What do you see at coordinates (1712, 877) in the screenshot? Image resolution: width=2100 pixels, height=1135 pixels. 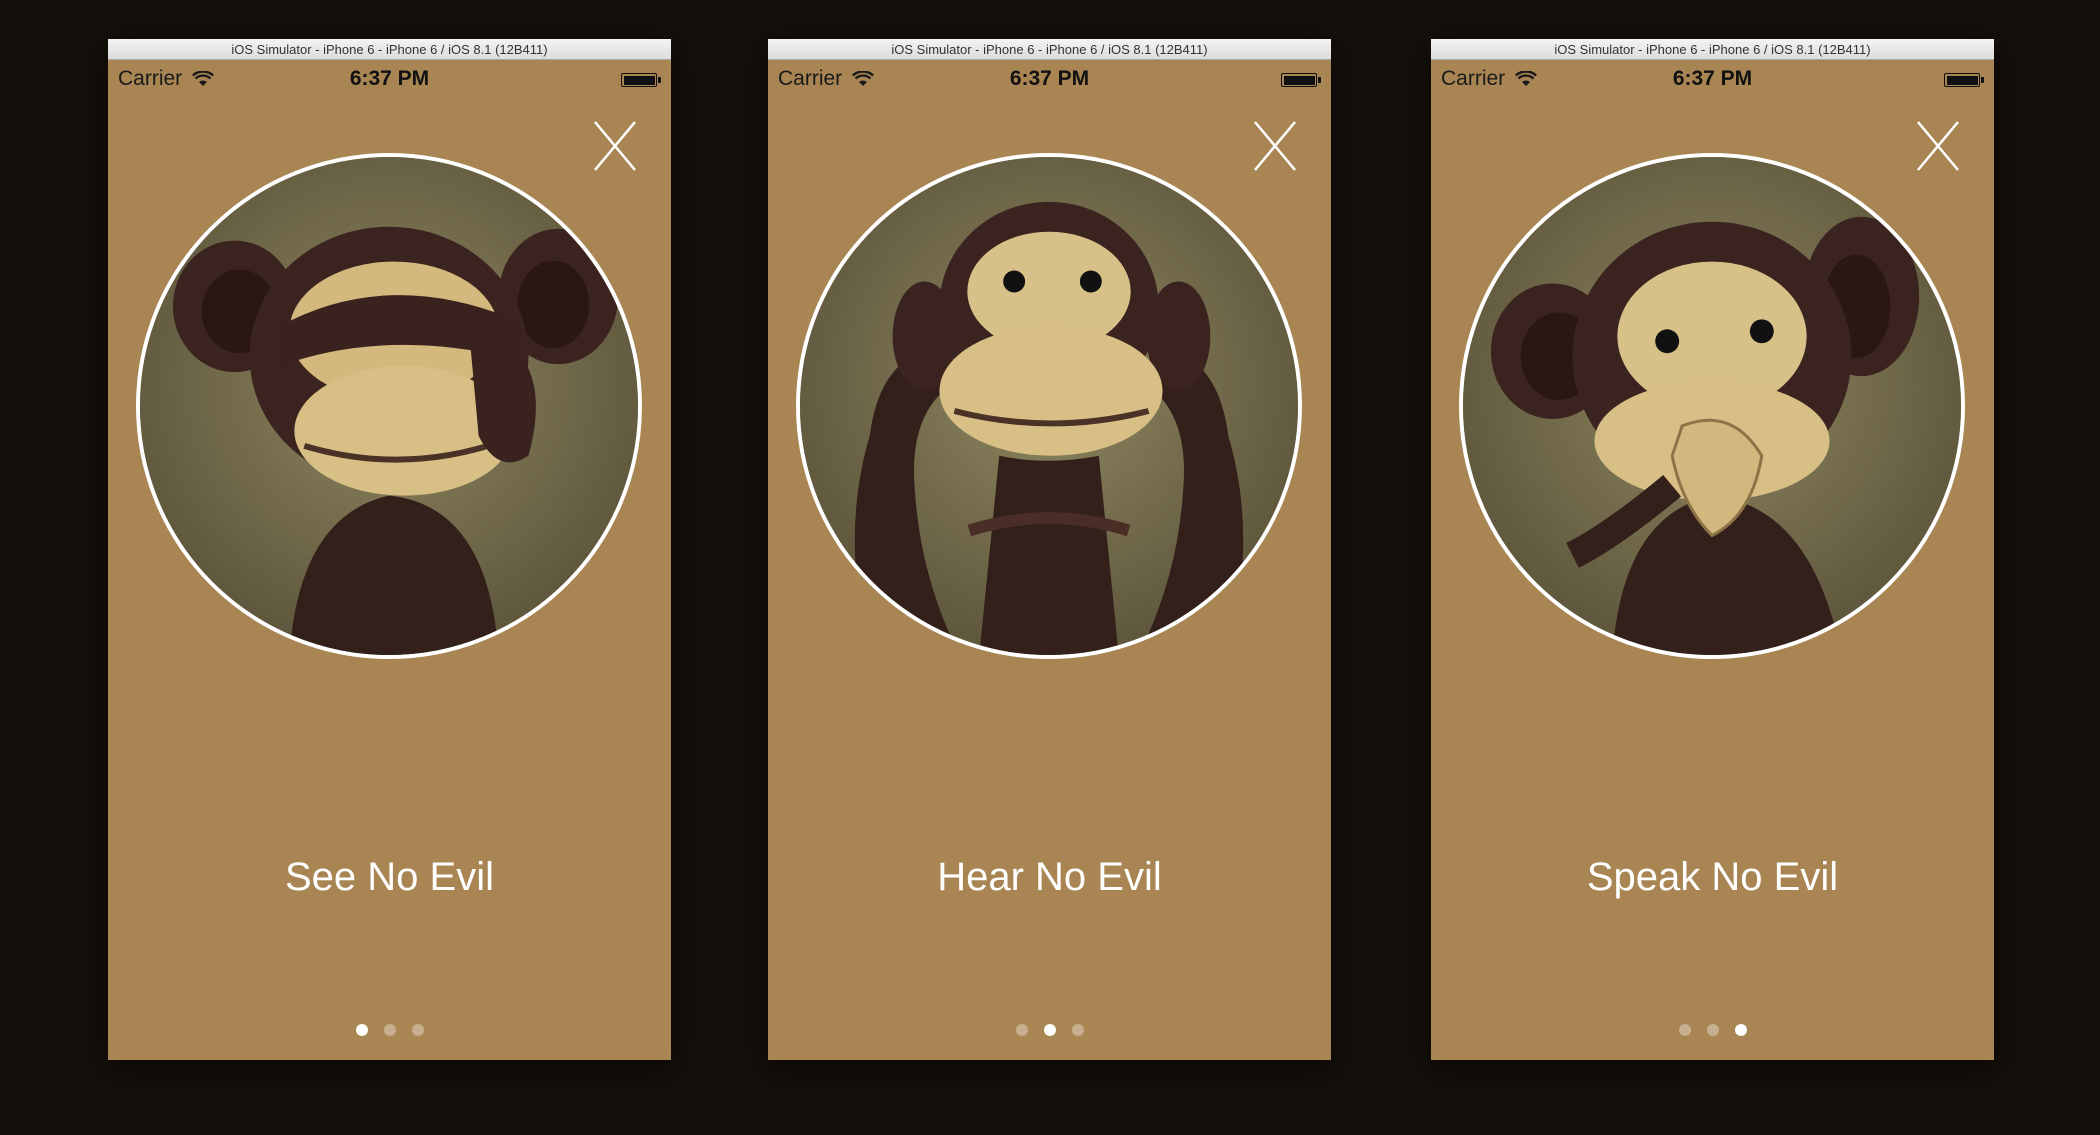 I see `page-caption: Speak No Evil` at bounding box center [1712, 877].